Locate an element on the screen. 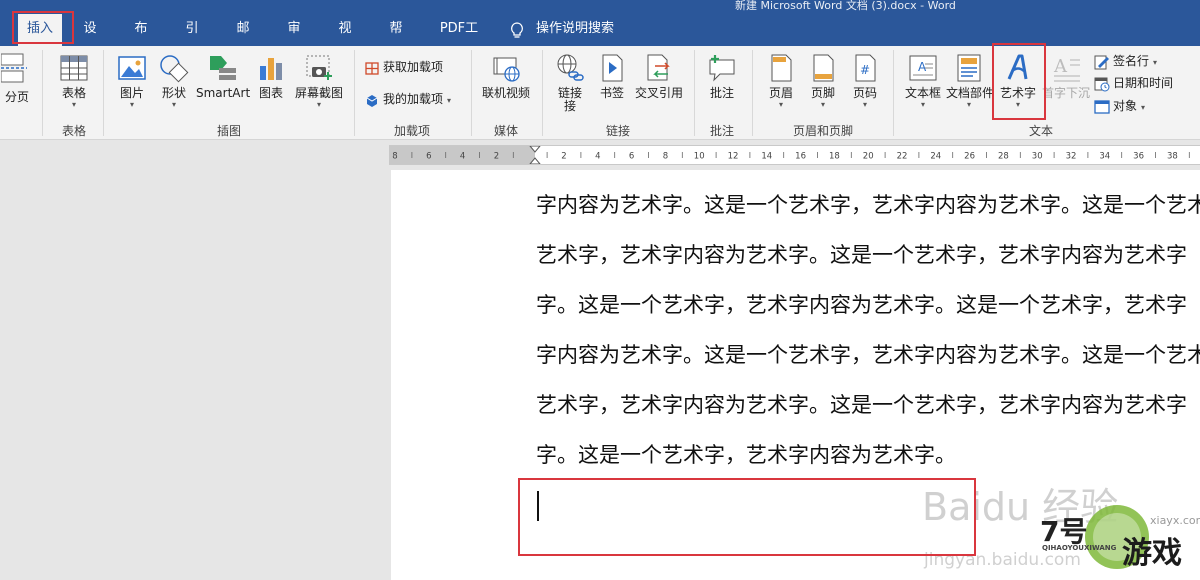 This screenshot has width=1200, height=580. ruler-ticks: 8 6 4 2 2 4 6 8 10 12 14 16 18 20 22 24 26 28 30 32 34 36 38 is located at coordinates (791, 155).